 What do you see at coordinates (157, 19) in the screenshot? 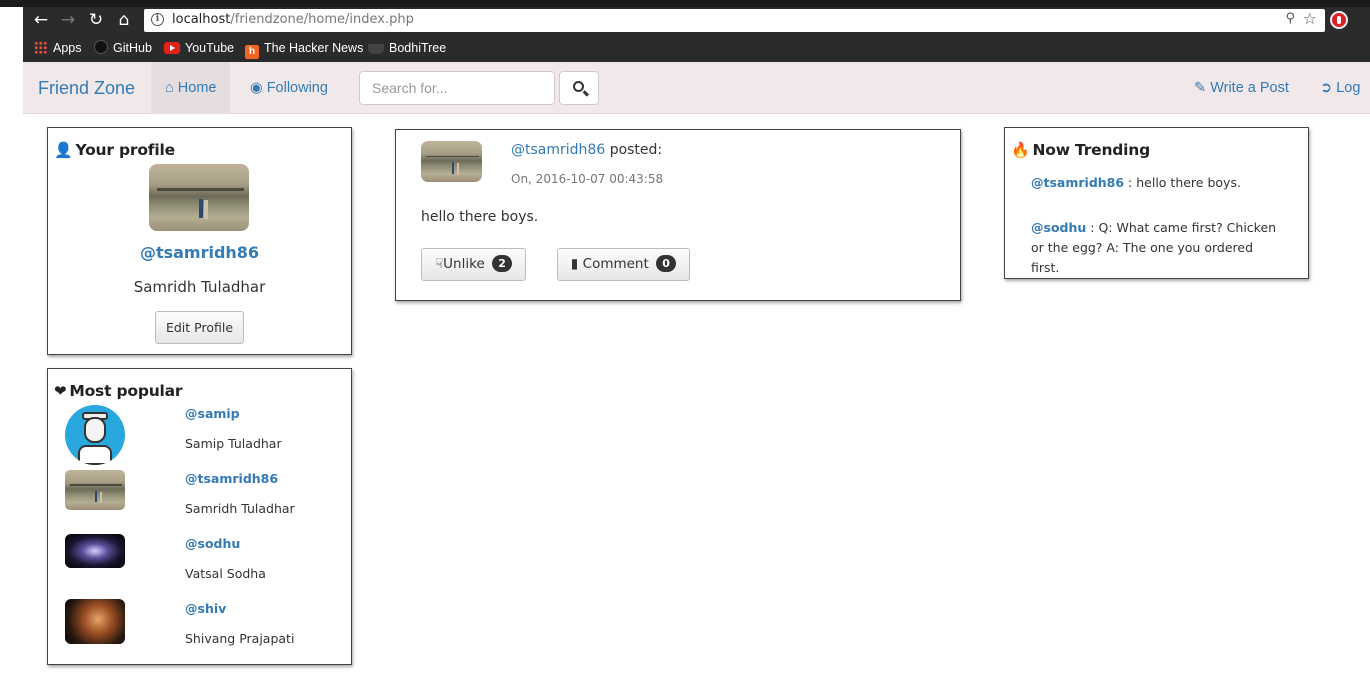
I see `info-icon: i` at bounding box center [157, 19].